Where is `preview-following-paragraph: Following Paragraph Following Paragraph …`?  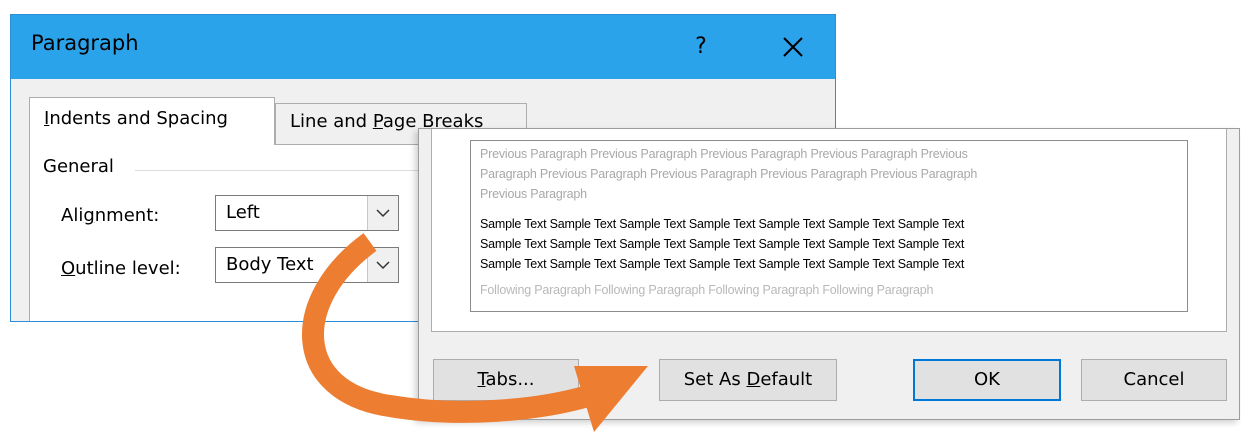 preview-following-paragraph: Following Paragraph Following Paragraph … is located at coordinates (707, 290).